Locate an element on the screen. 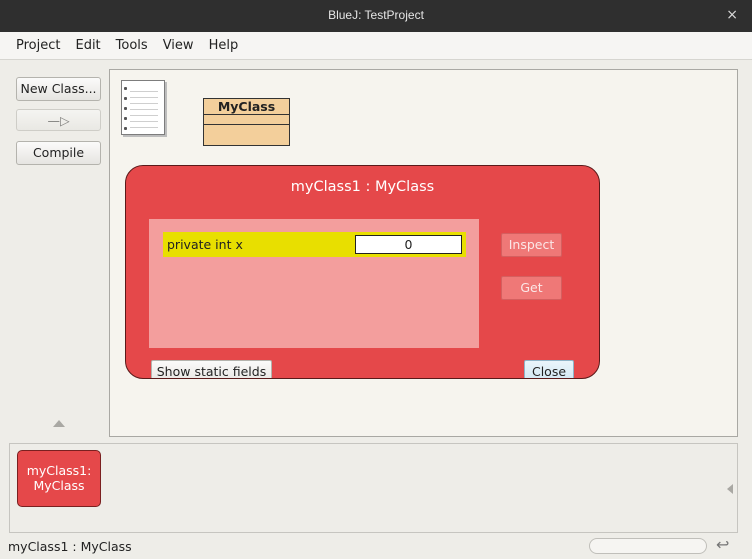  menu-view: View is located at coordinates (178, 45).